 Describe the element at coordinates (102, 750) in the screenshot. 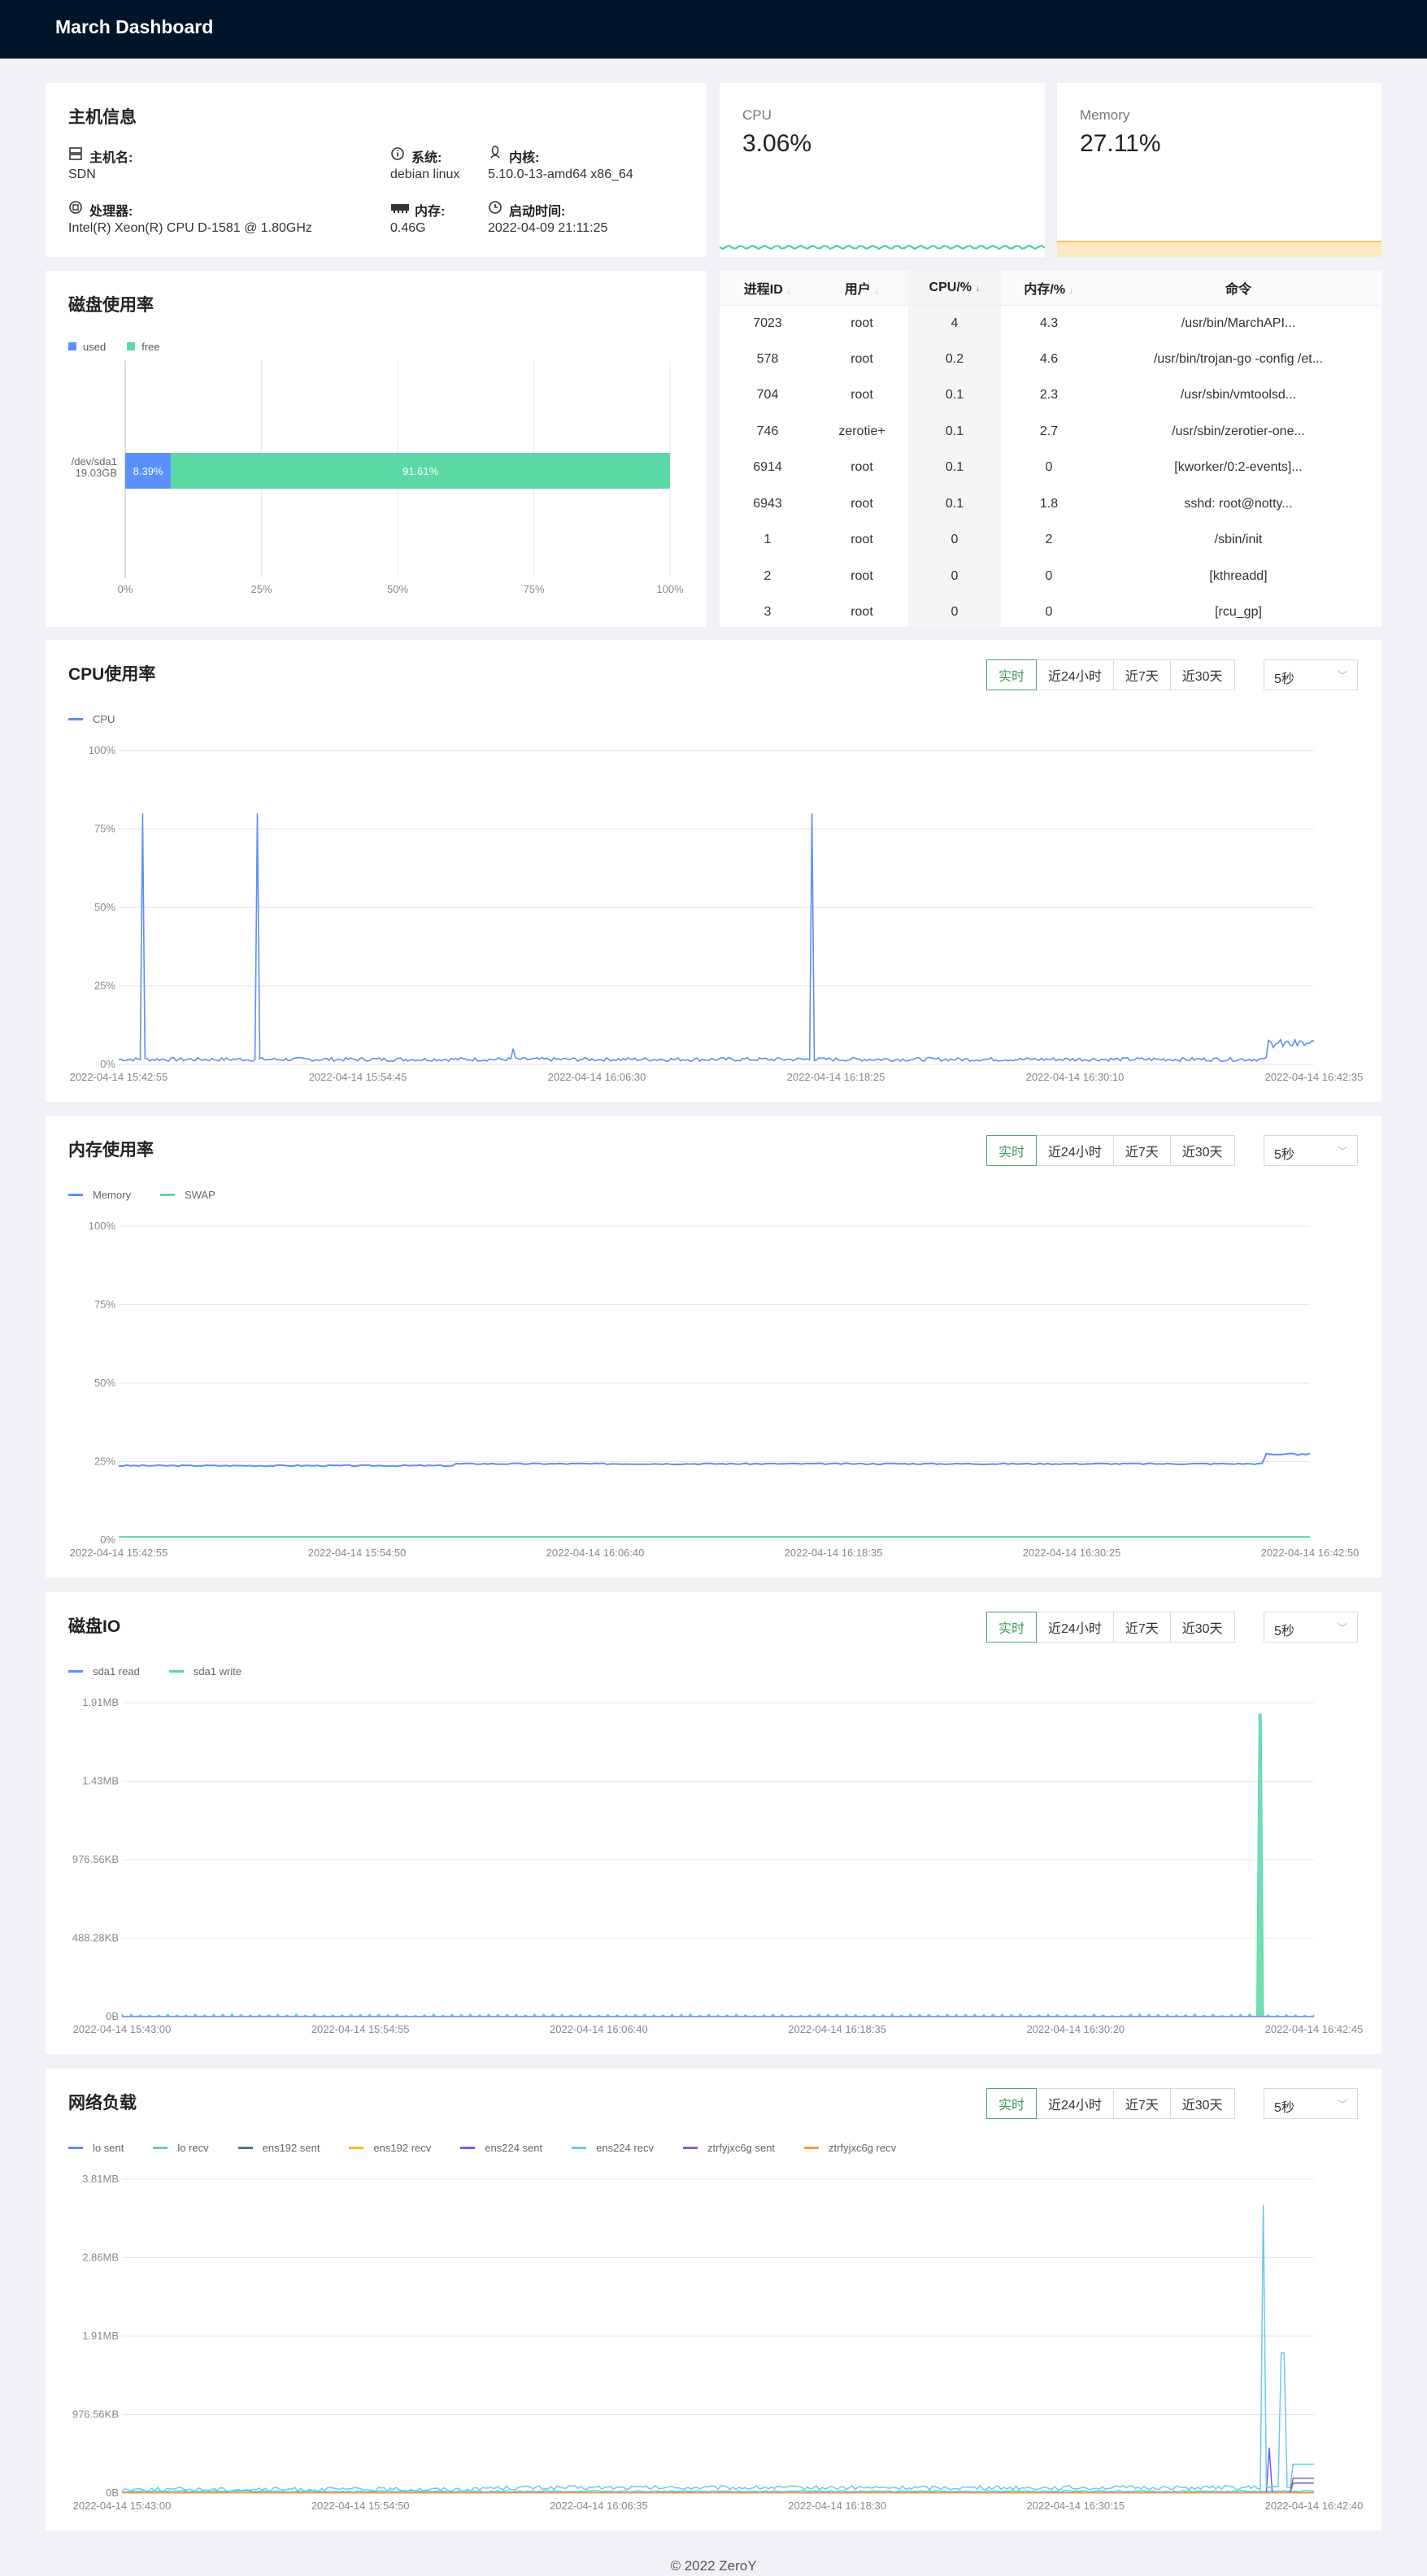

I see `y-tick-label: 100%` at that location.